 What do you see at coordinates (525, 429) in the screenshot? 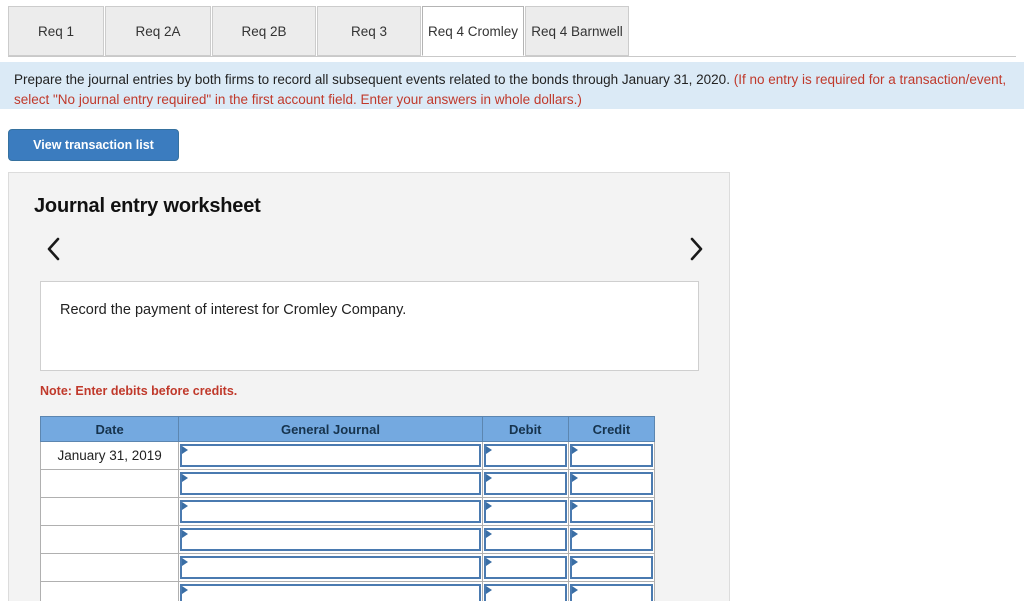
I see `column-header-debit: Debit` at bounding box center [525, 429].